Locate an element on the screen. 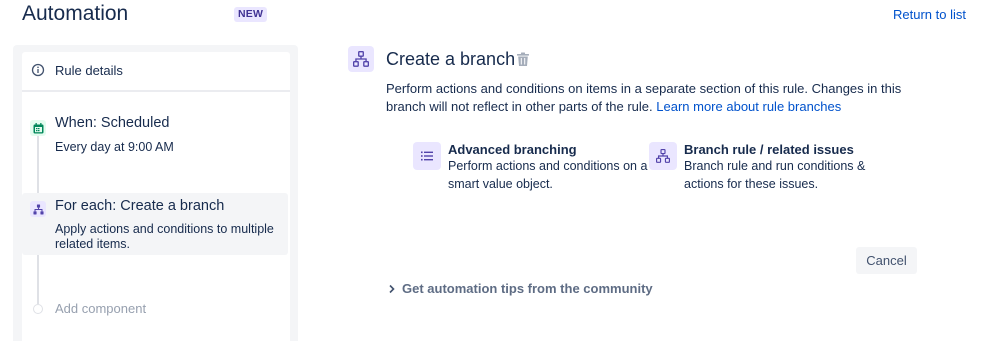  step-title: When: Scheduled is located at coordinates (112, 123).